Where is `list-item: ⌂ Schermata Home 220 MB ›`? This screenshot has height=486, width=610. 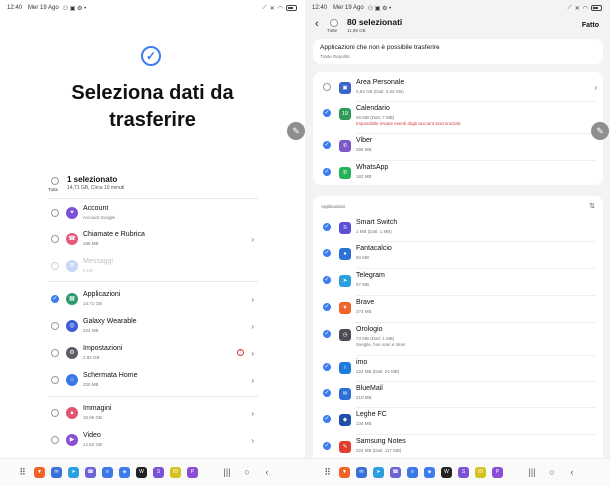
list-item: ⌂ Schermata Home 220 MB › is located at coordinates (153, 381).